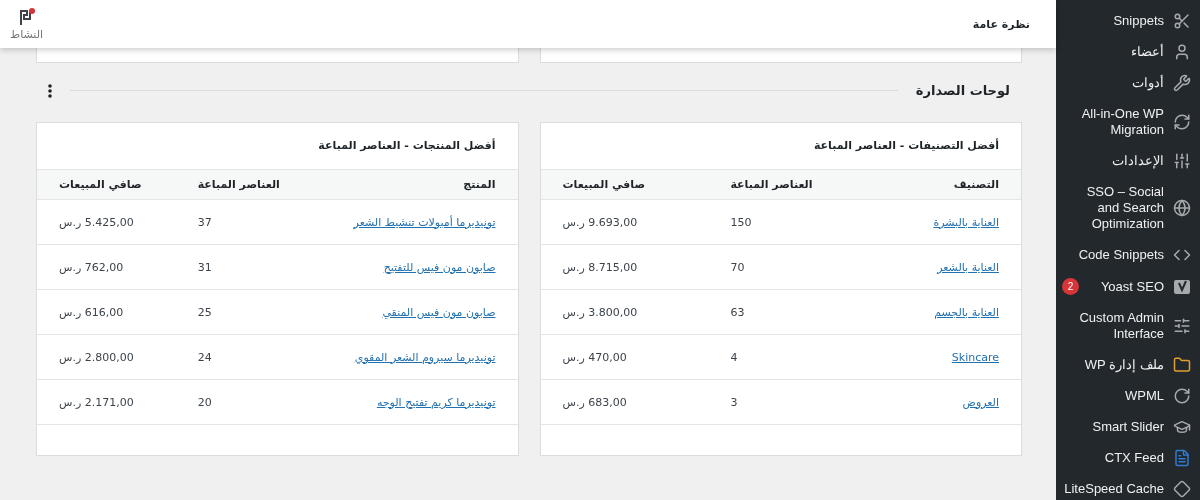 This screenshot has width=1200, height=500. I want to click on table-cell: 20, so click(244, 402).